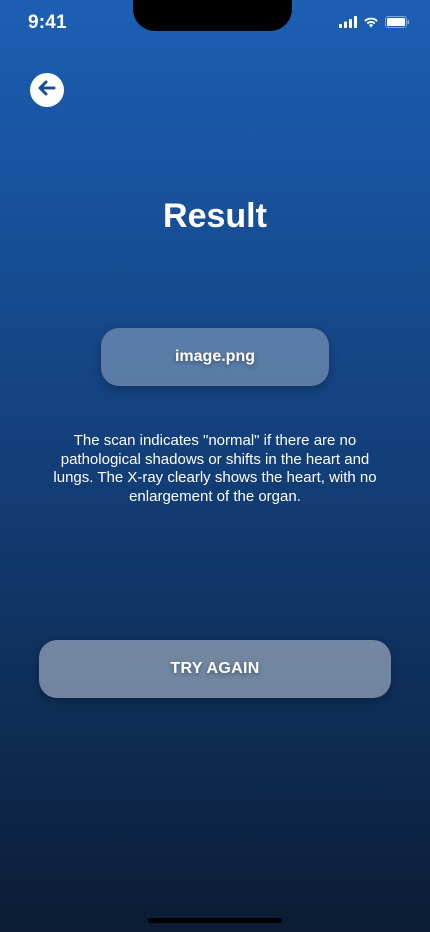 This screenshot has width=430, height=932. I want to click on status-time: 9:41, so click(47, 22).